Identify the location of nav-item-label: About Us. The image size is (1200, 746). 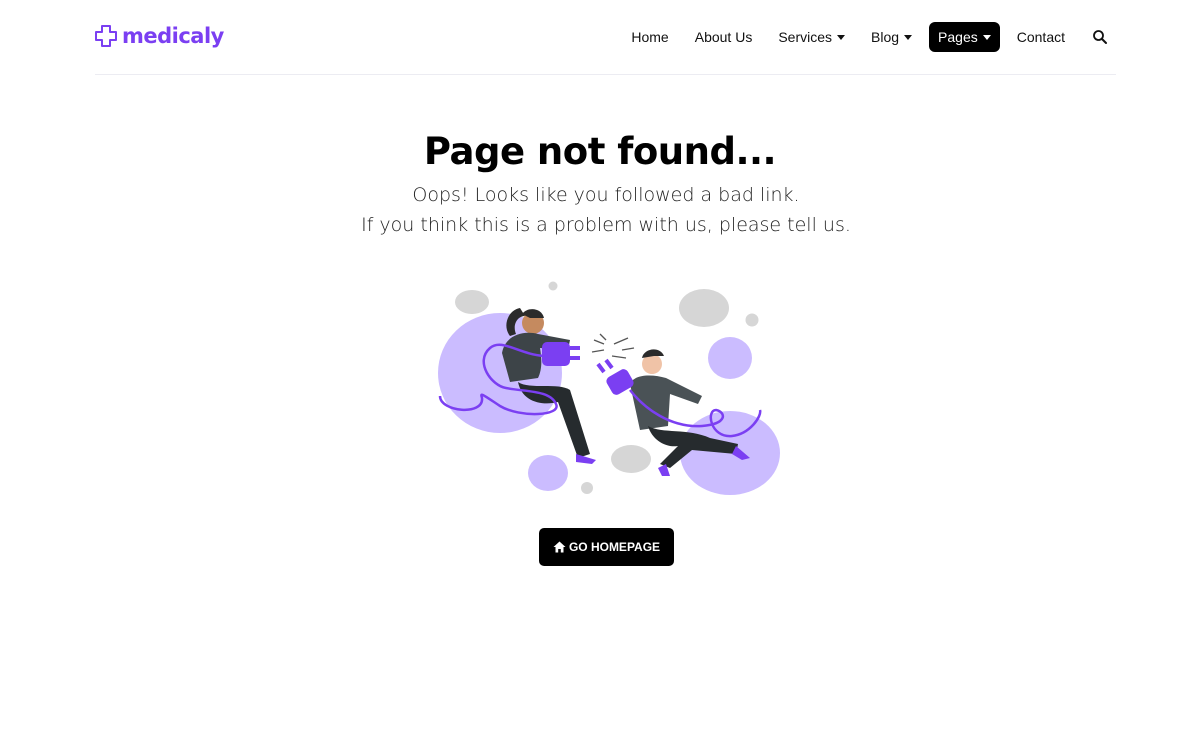
(723, 37).